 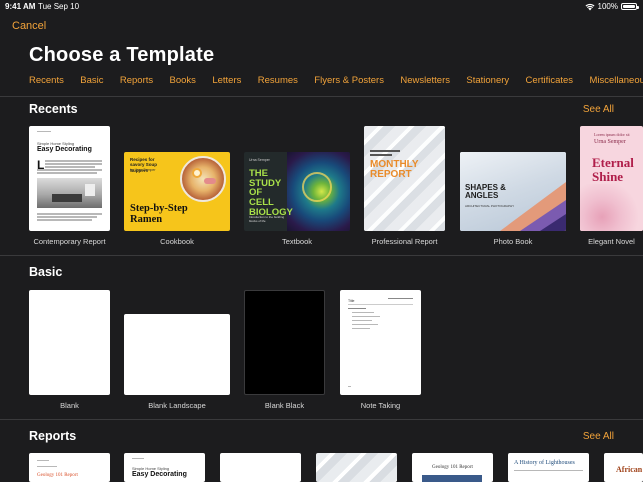 I want to click on template-blank-black, so click(x=284, y=342).